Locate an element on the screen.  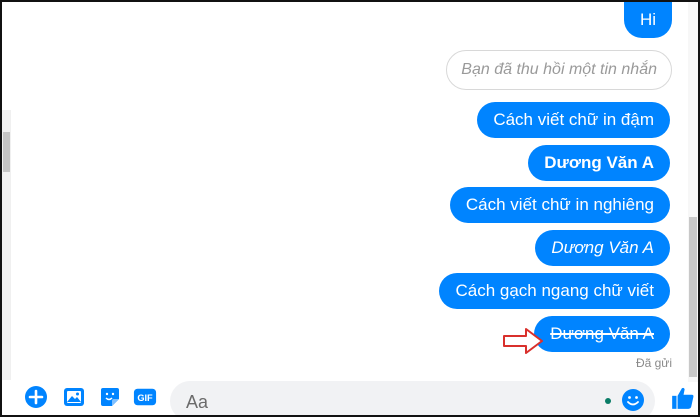
message-bubble: Cách gạch ngang chữ viết is located at coordinates (554, 291).